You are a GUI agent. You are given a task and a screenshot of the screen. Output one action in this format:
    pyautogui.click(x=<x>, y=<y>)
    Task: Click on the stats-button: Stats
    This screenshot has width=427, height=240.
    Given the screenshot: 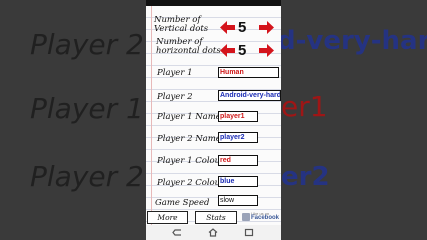 What is the action you would take?
    pyautogui.click(x=216, y=217)
    